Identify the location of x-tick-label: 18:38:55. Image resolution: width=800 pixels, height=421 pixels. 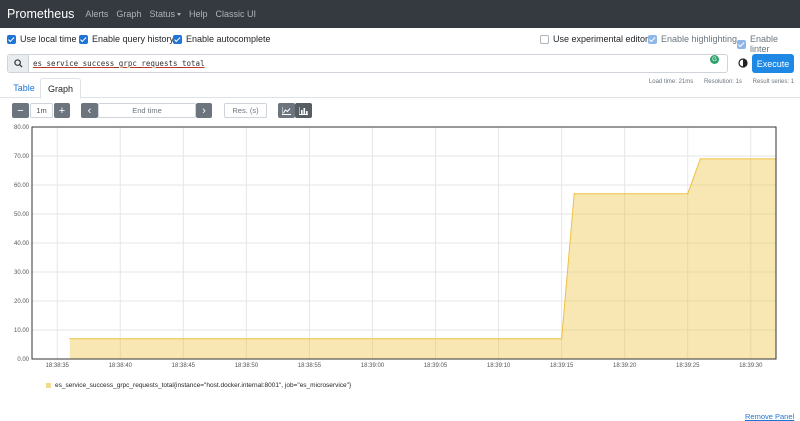
(310, 366).